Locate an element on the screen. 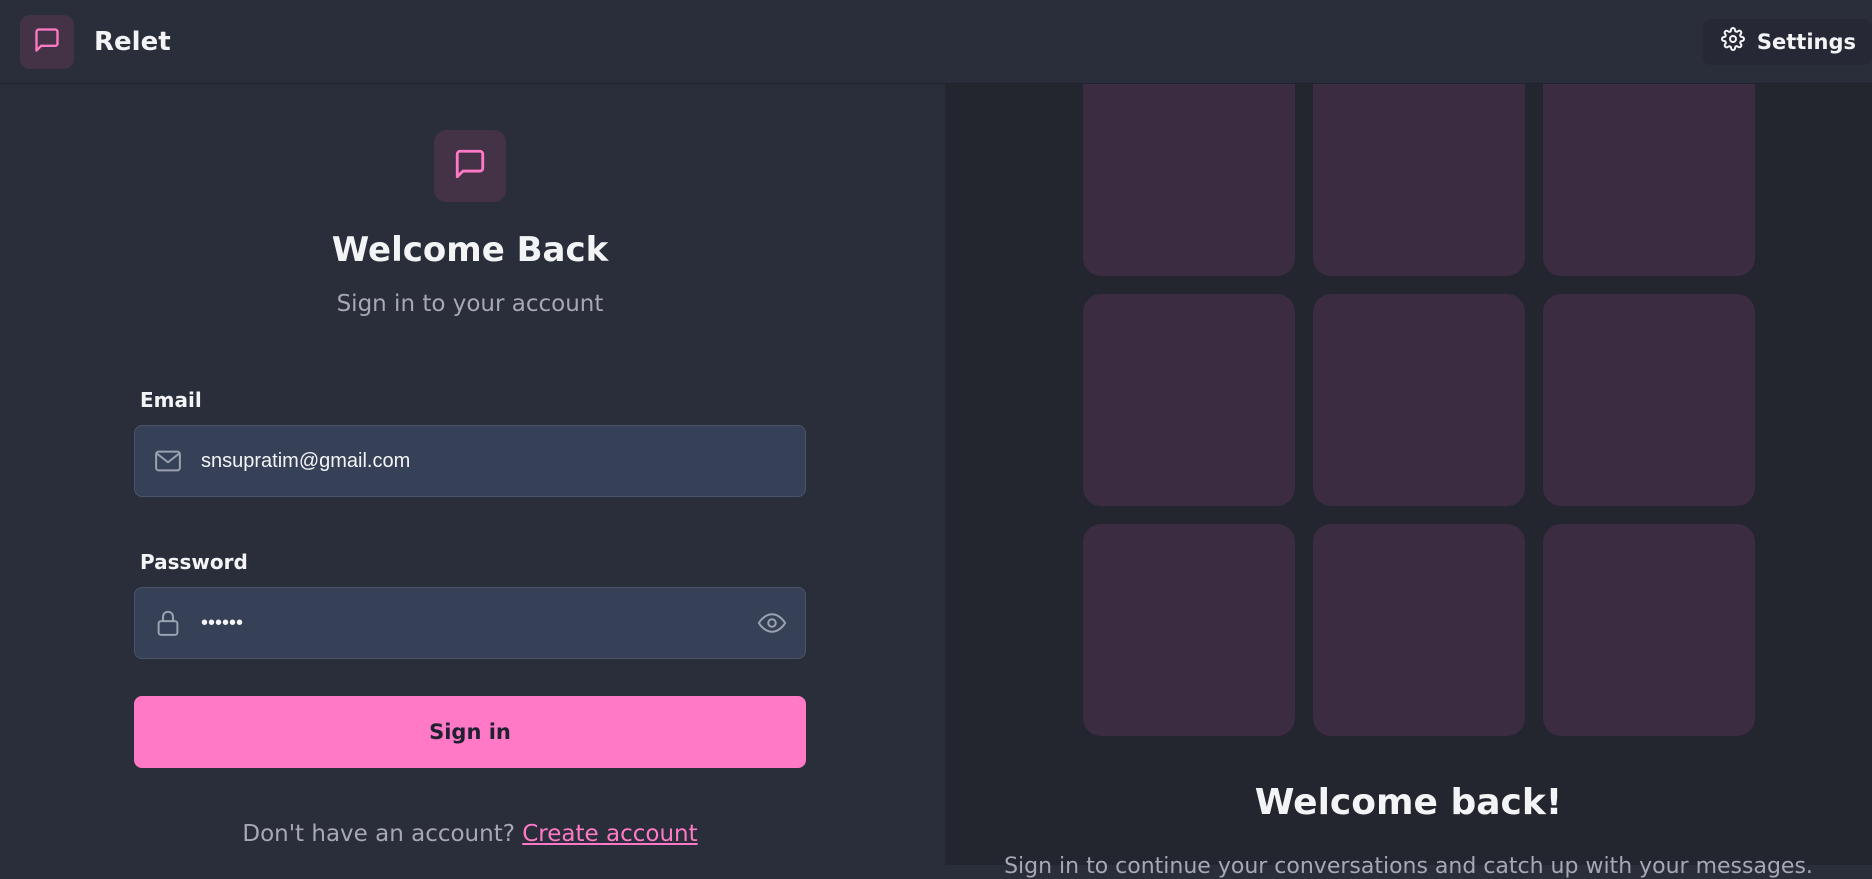  eye-icon is located at coordinates (772, 623).